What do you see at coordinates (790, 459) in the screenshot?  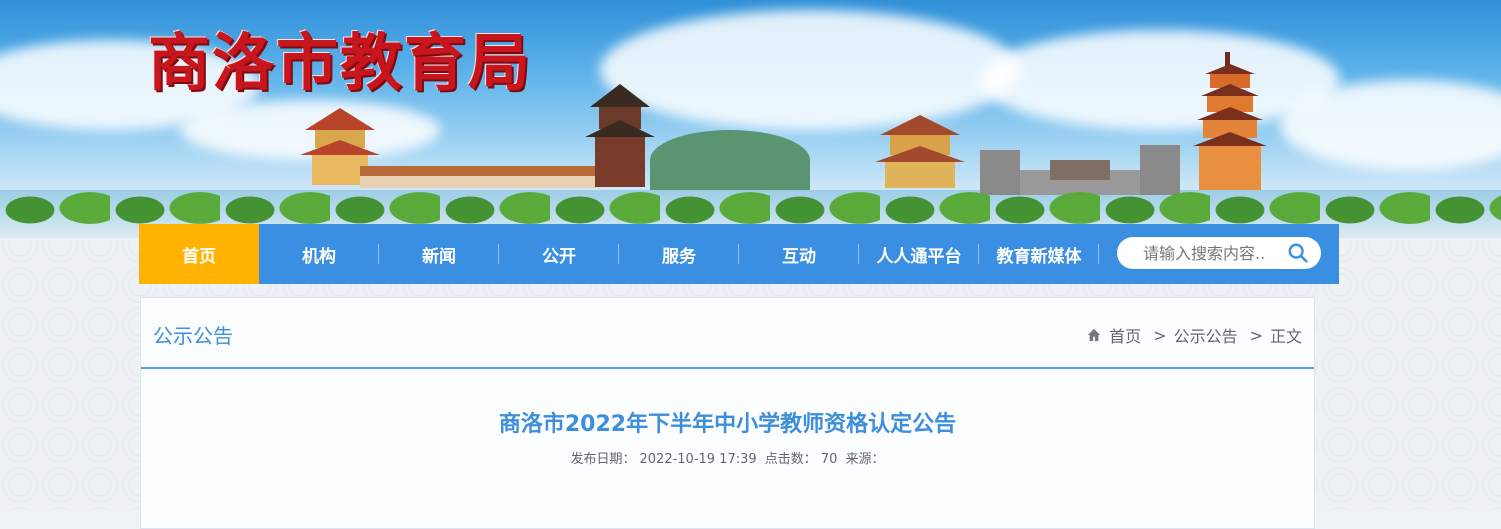 I see `click-count-label: 点击数：` at bounding box center [790, 459].